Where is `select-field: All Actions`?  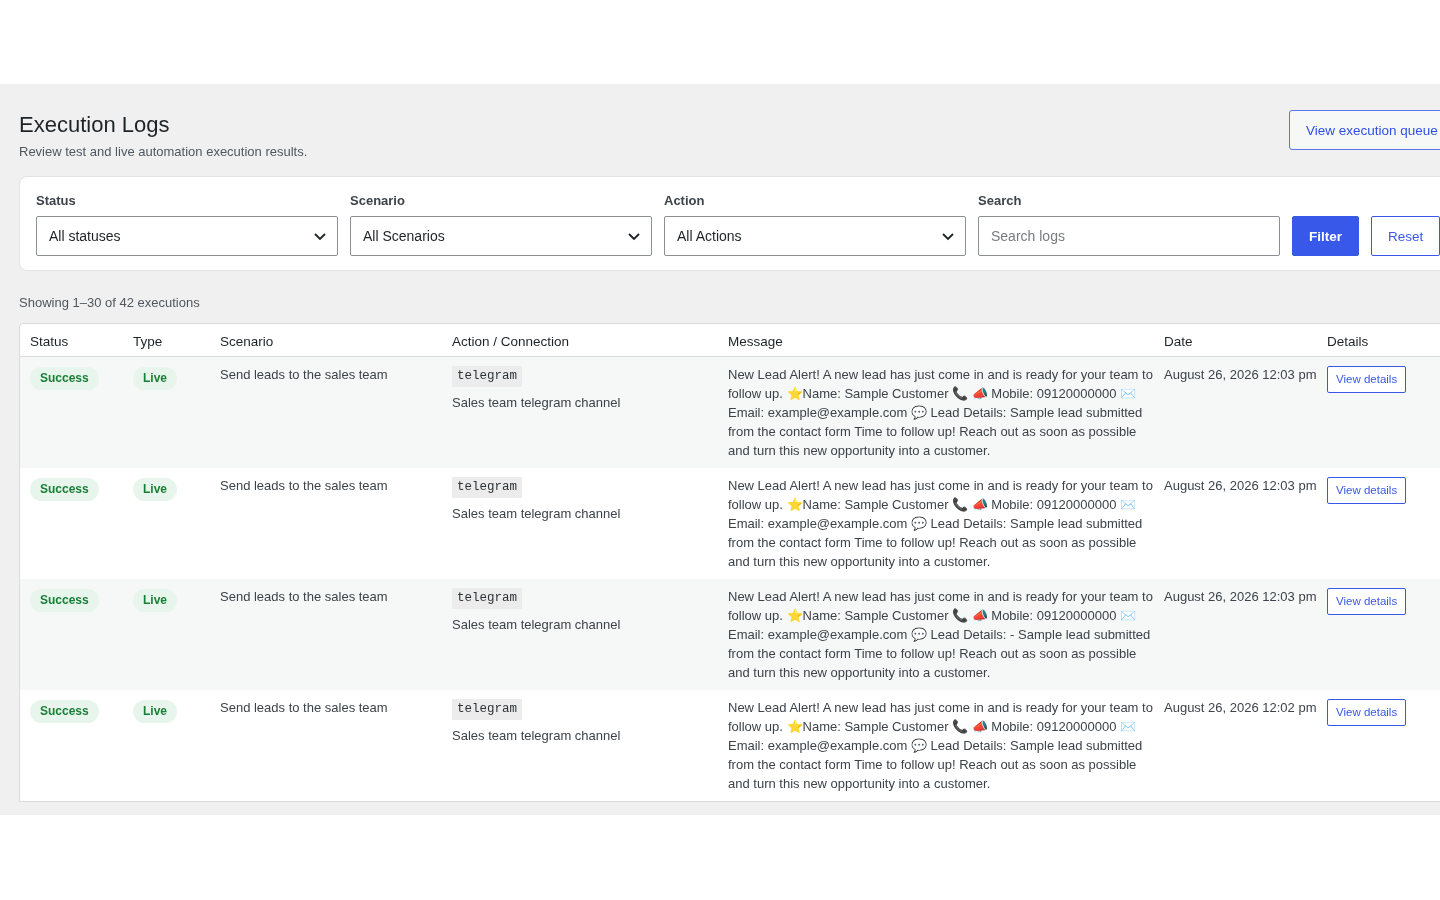 select-field: All Actions is located at coordinates (815, 236).